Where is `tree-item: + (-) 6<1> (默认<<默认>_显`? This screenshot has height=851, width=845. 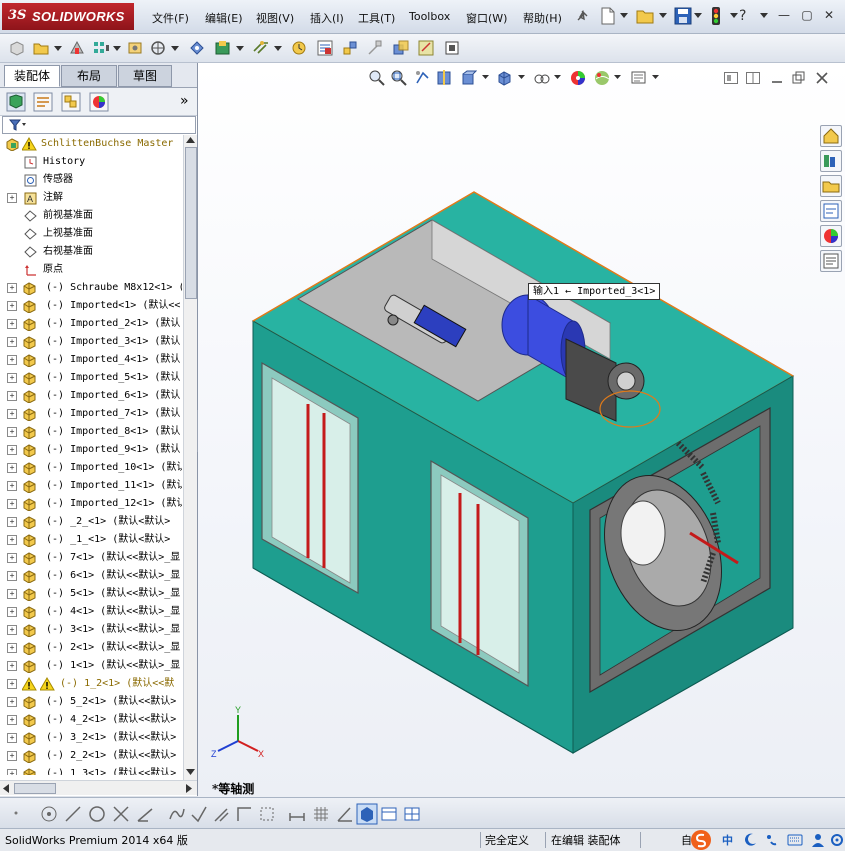
tree-item: + (-) 6<1> (默认<<默认>_显 is located at coordinates (91, 576).